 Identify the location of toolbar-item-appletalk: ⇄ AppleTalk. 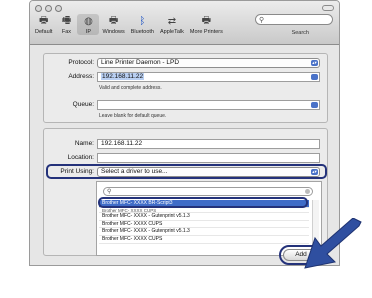
(172, 25).